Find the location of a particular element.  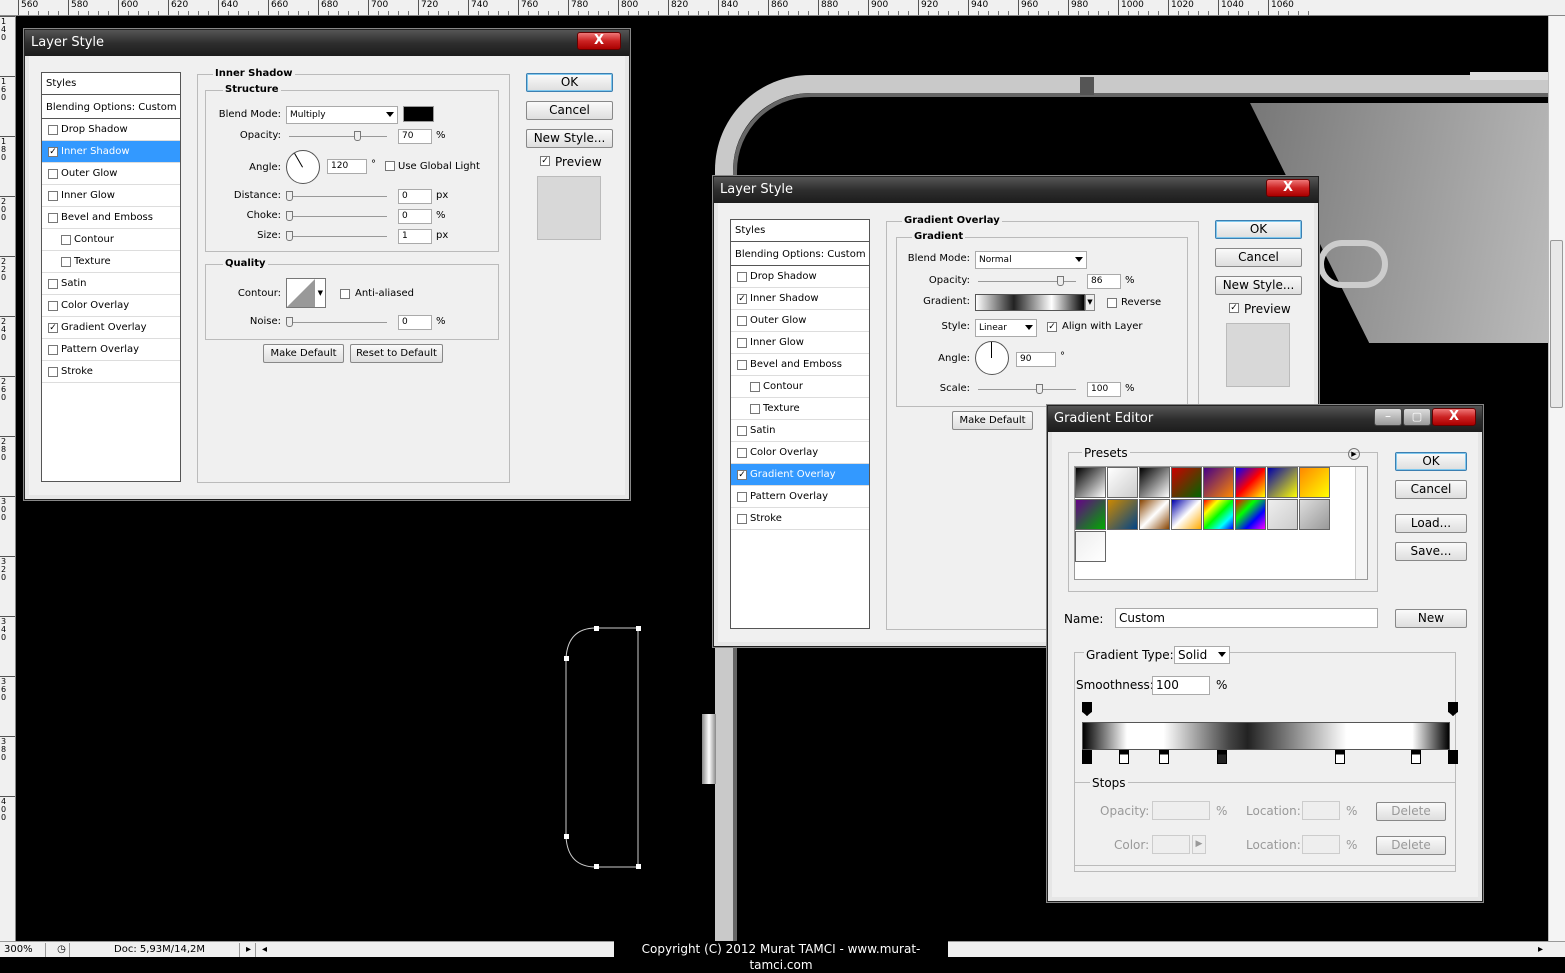

angle-dial is located at coordinates (303, 167).